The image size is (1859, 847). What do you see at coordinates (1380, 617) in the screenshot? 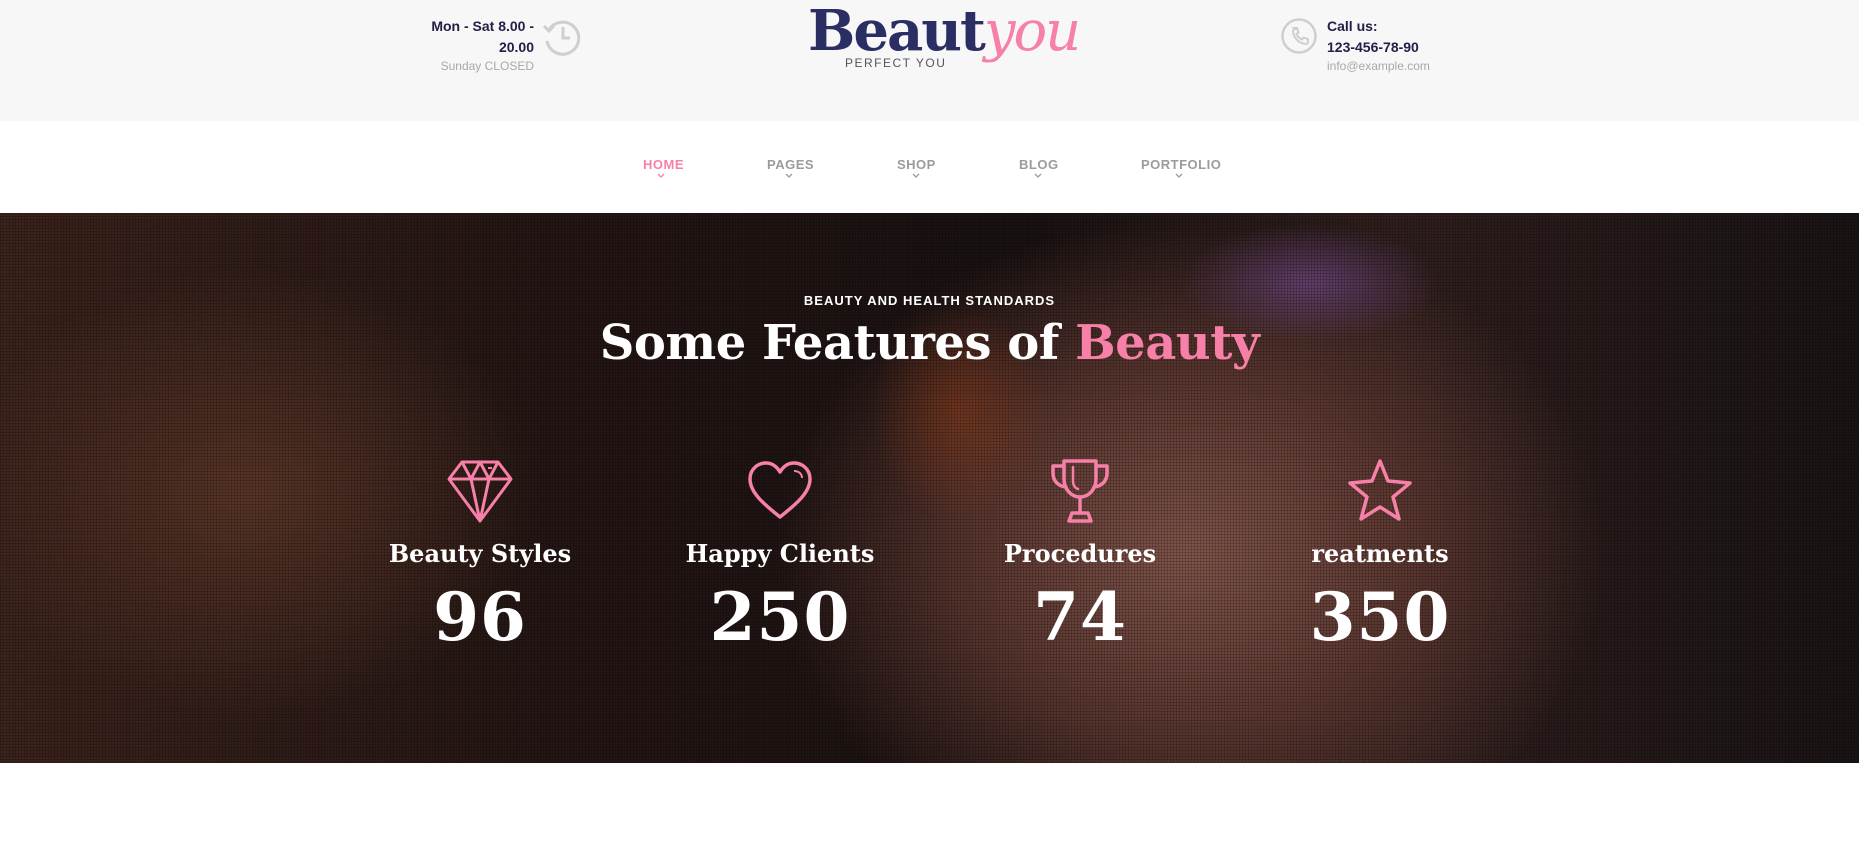
I see `feature-counter: 350` at bounding box center [1380, 617].